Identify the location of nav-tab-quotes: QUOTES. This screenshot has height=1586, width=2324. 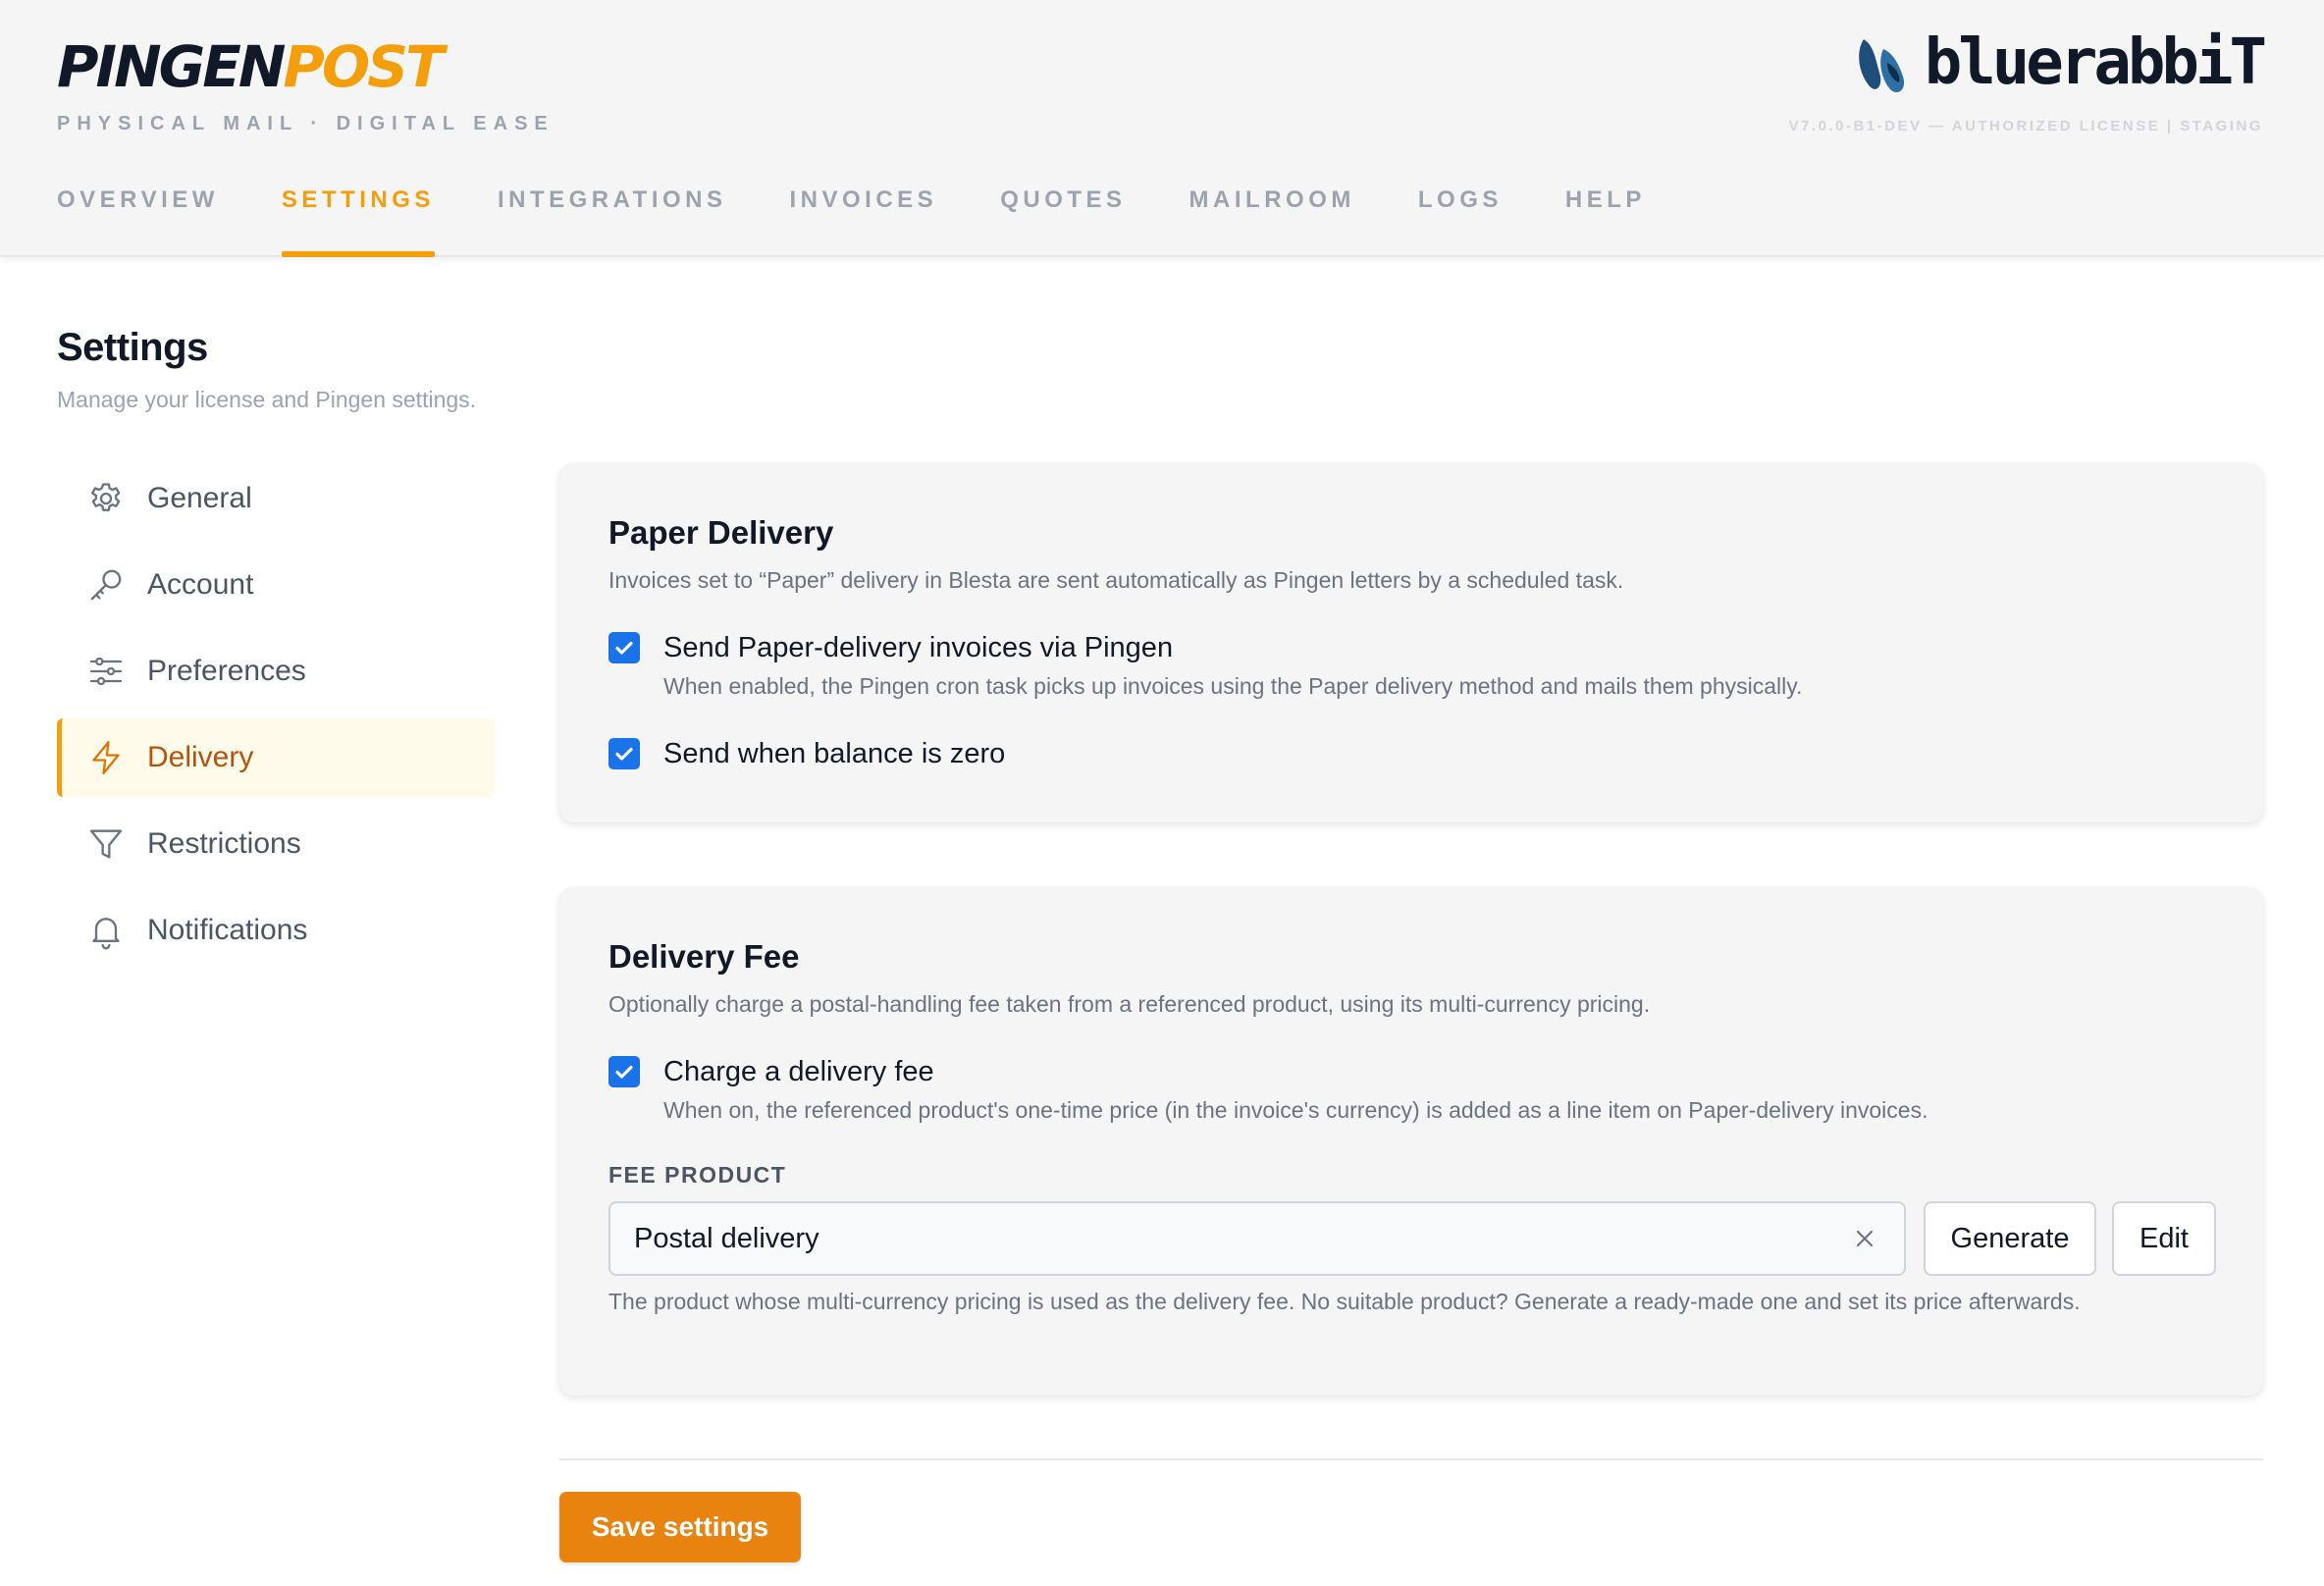
(1063, 220).